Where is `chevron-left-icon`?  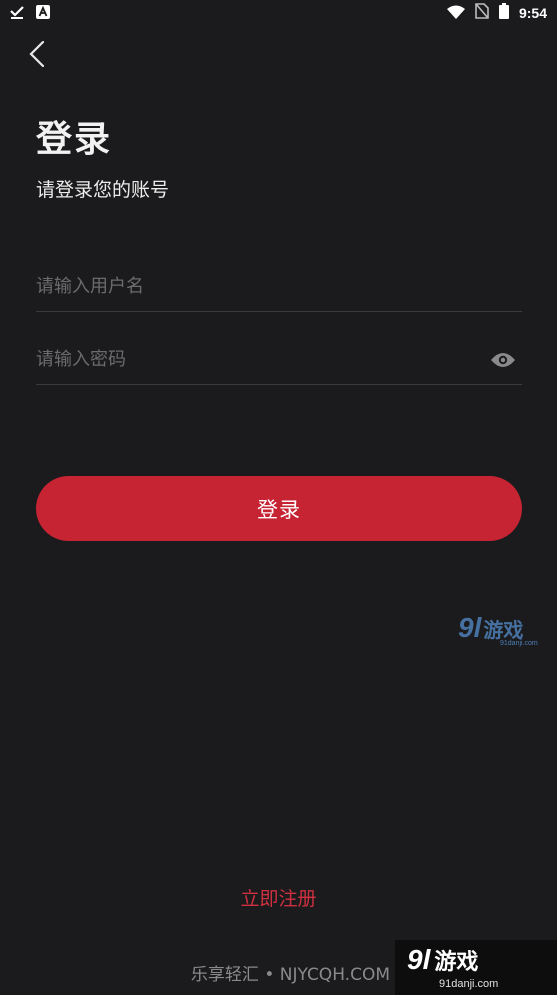
chevron-left-icon is located at coordinates (37, 55).